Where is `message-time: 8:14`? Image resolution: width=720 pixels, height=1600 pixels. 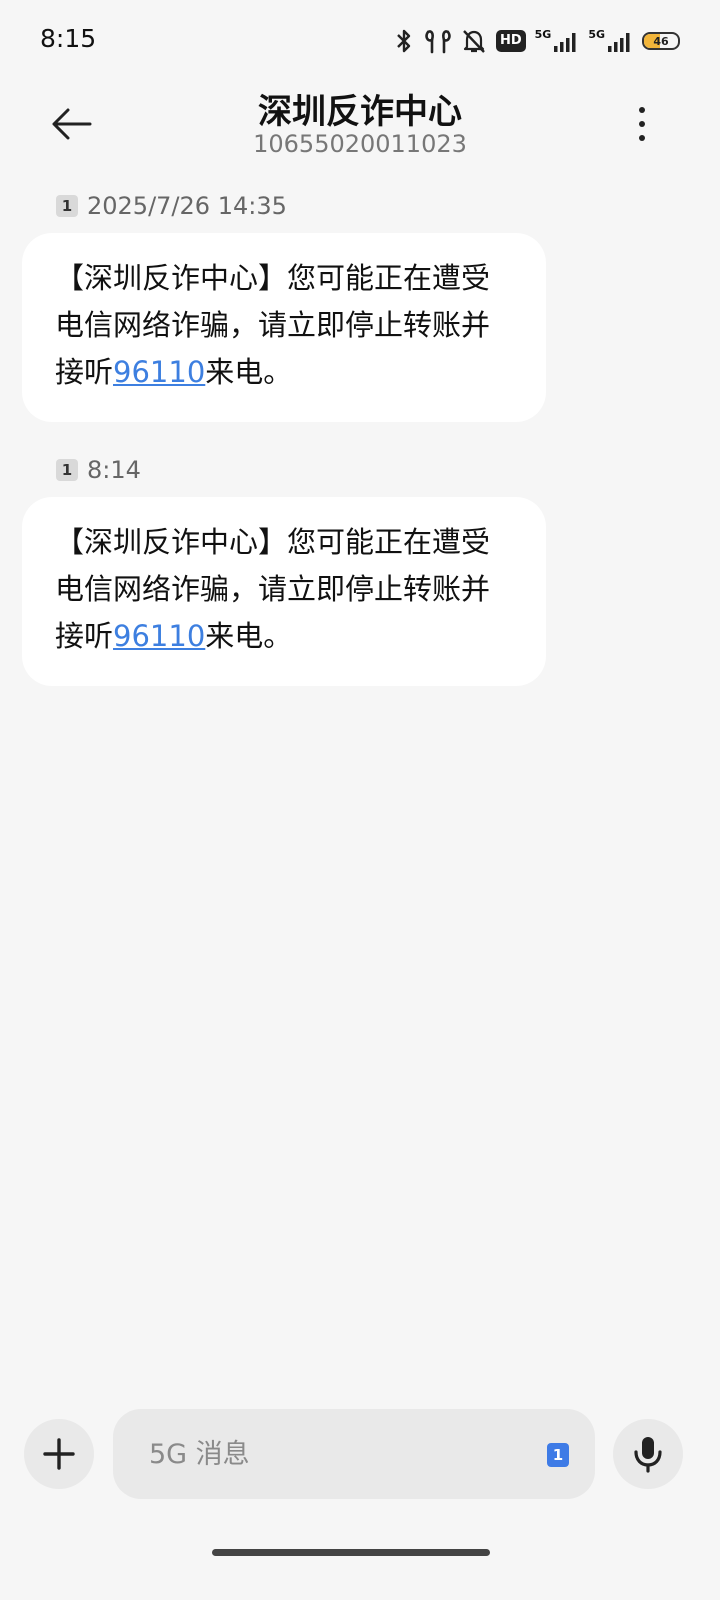
message-time: 8:14 is located at coordinates (114, 470).